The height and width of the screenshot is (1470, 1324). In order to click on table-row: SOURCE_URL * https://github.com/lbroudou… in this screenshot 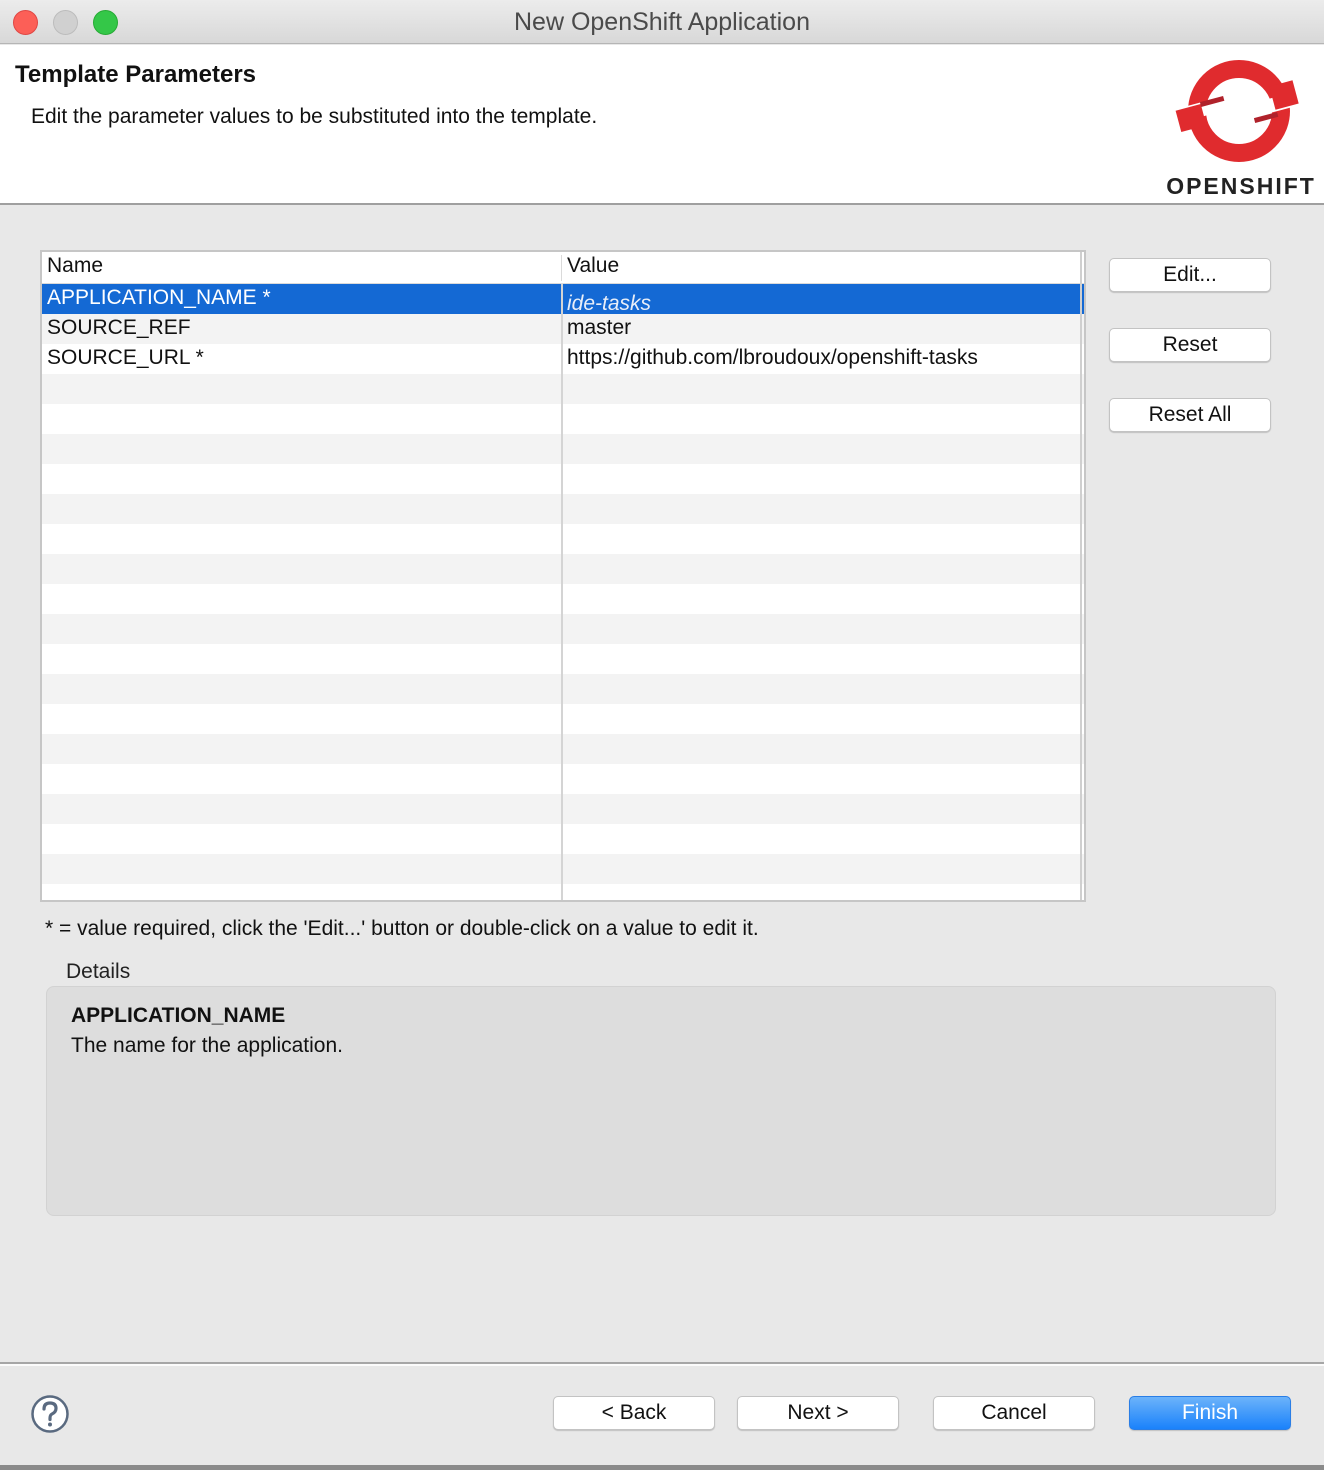, I will do `click(563, 359)`.